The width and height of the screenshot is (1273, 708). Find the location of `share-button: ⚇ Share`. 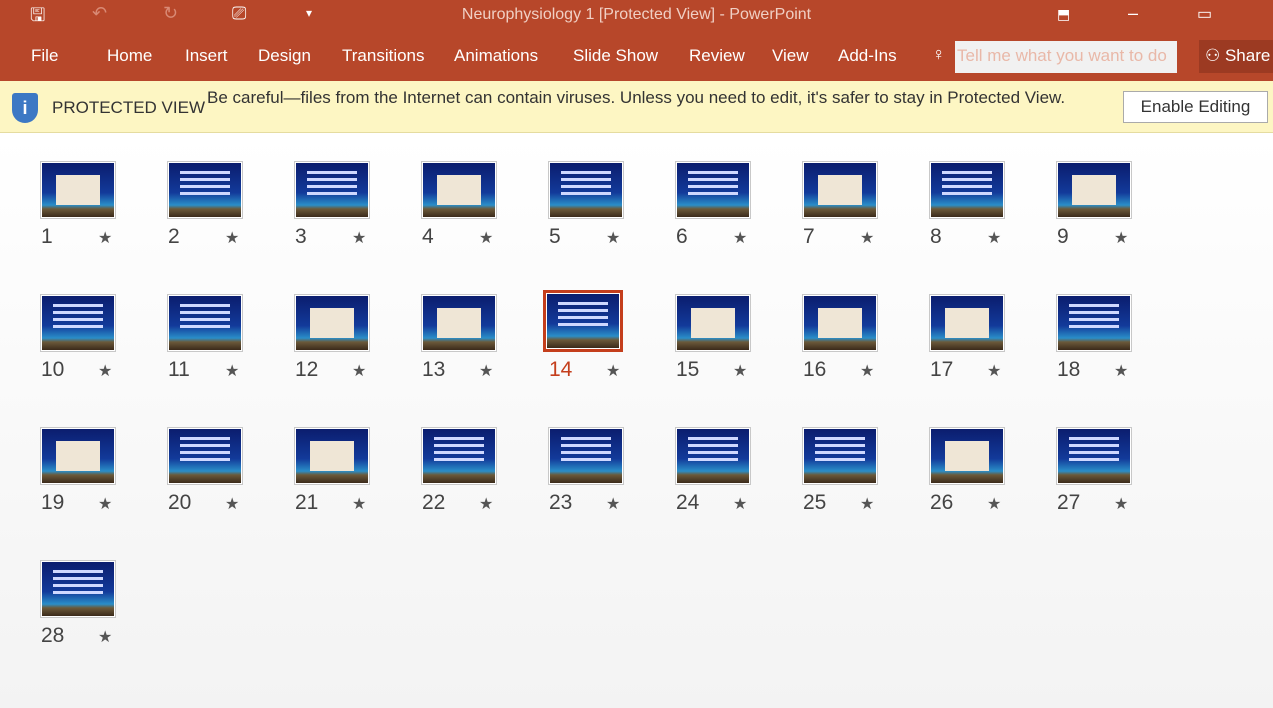

share-button: ⚇ Share is located at coordinates (1236, 56).